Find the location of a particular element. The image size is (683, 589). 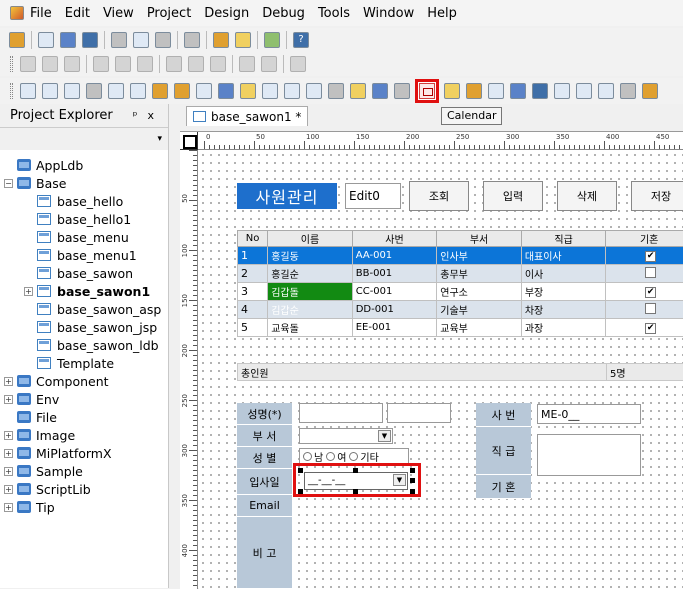

save-all-icon is located at coordinates (90, 40).